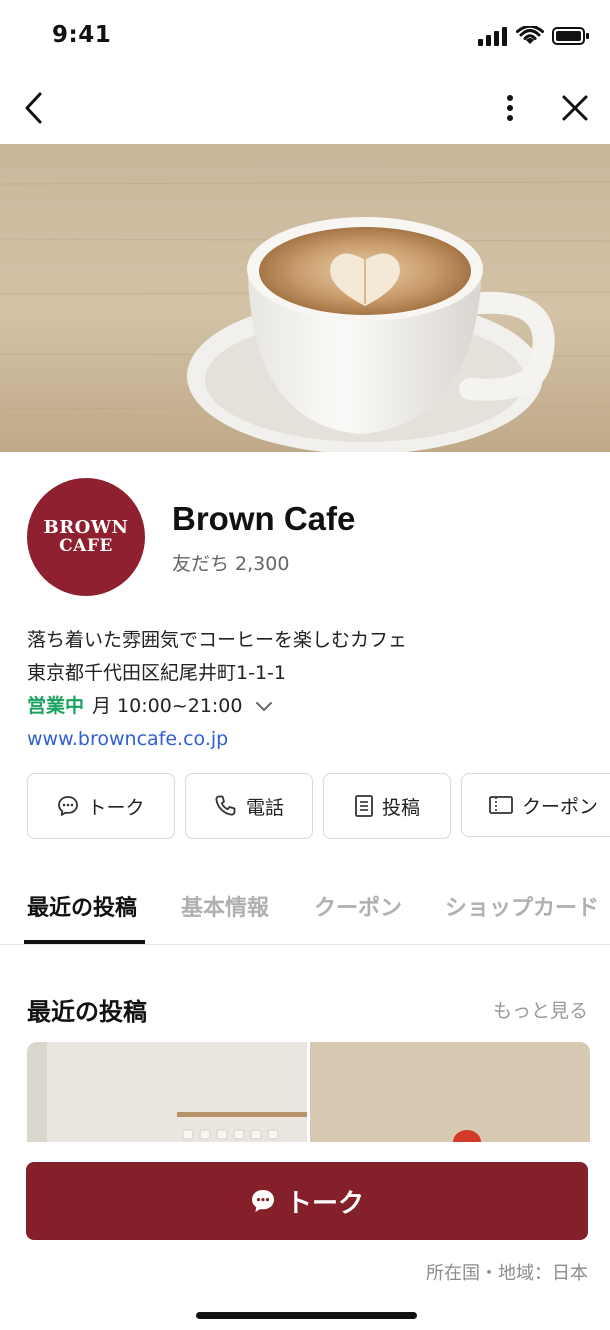  Describe the element at coordinates (540, 1009) in the screenshot. I see `see-more-link: もっと見る` at that location.